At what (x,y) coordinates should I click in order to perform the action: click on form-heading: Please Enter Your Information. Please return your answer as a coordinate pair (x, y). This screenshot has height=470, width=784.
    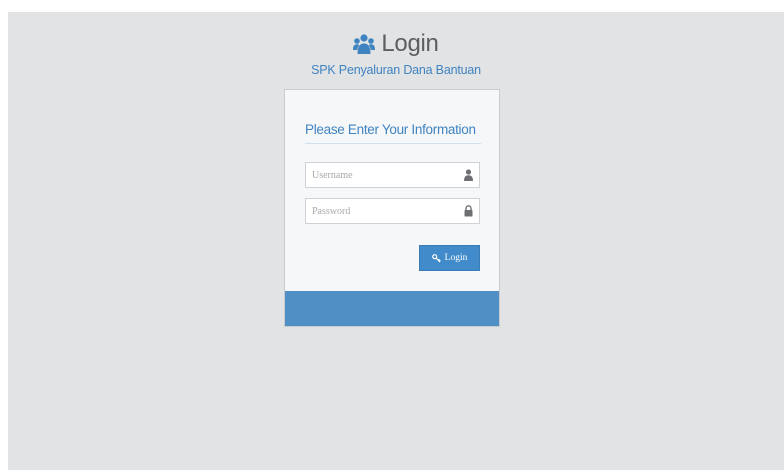
    Looking at the image, I should click on (390, 129).